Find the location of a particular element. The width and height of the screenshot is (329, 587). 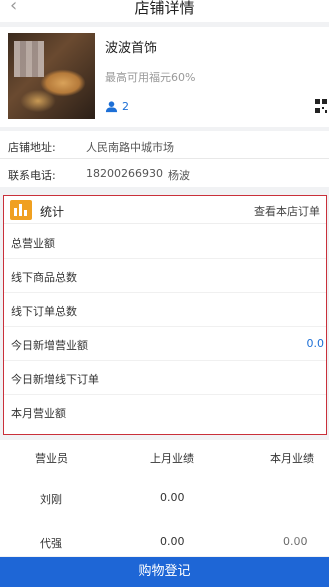

page-title: 店铺详情 is located at coordinates (164, 8).